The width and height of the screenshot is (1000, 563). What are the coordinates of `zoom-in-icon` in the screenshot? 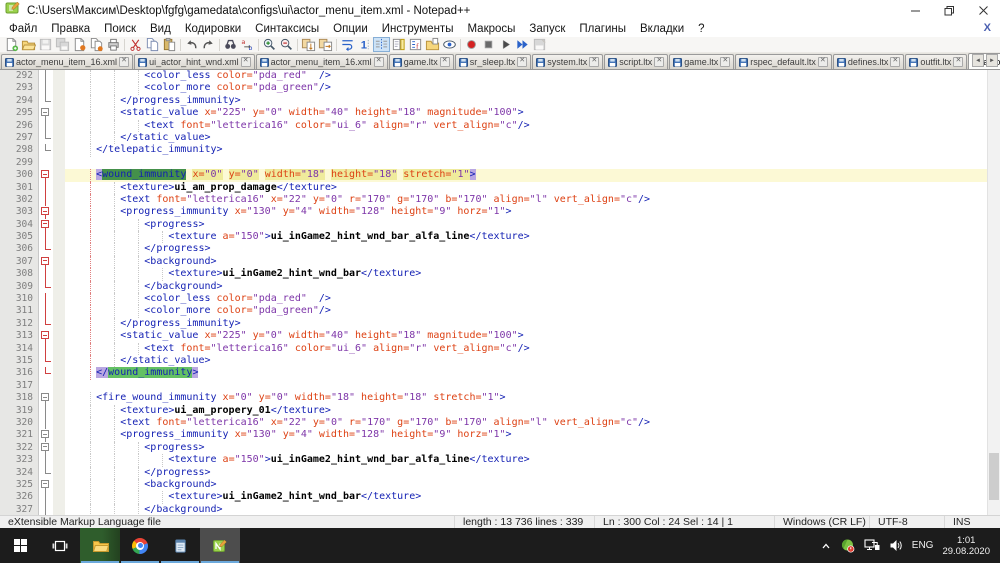 It's located at (269, 44).